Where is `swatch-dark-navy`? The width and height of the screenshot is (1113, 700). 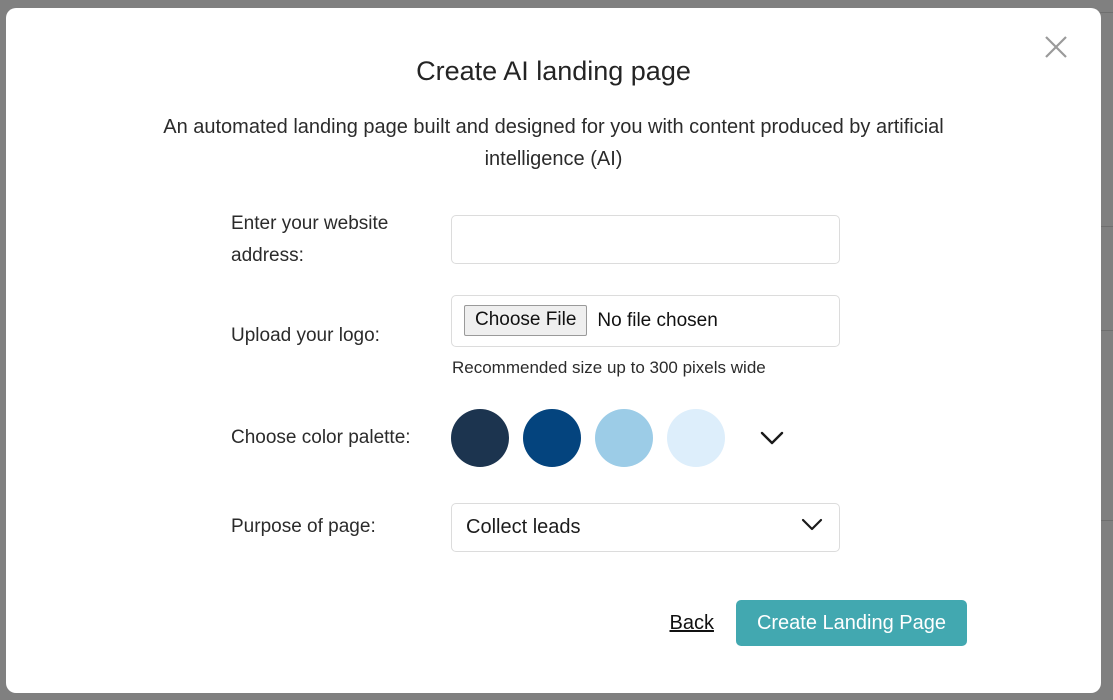 swatch-dark-navy is located at coordinates (480, 438).